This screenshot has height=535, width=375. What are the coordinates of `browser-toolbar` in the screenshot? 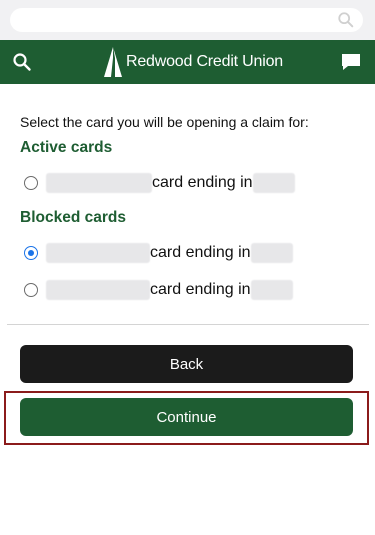 It's located at (187, 20).